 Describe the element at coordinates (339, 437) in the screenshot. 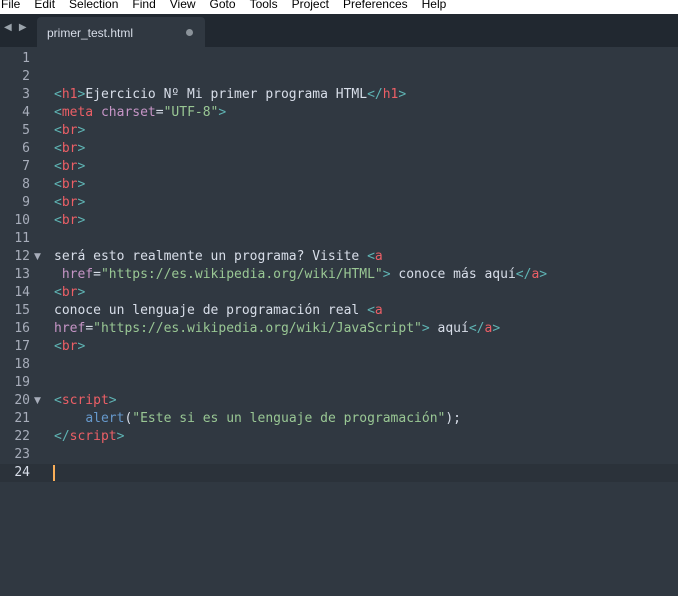

I see `code-line: 22 </script>` at that location.